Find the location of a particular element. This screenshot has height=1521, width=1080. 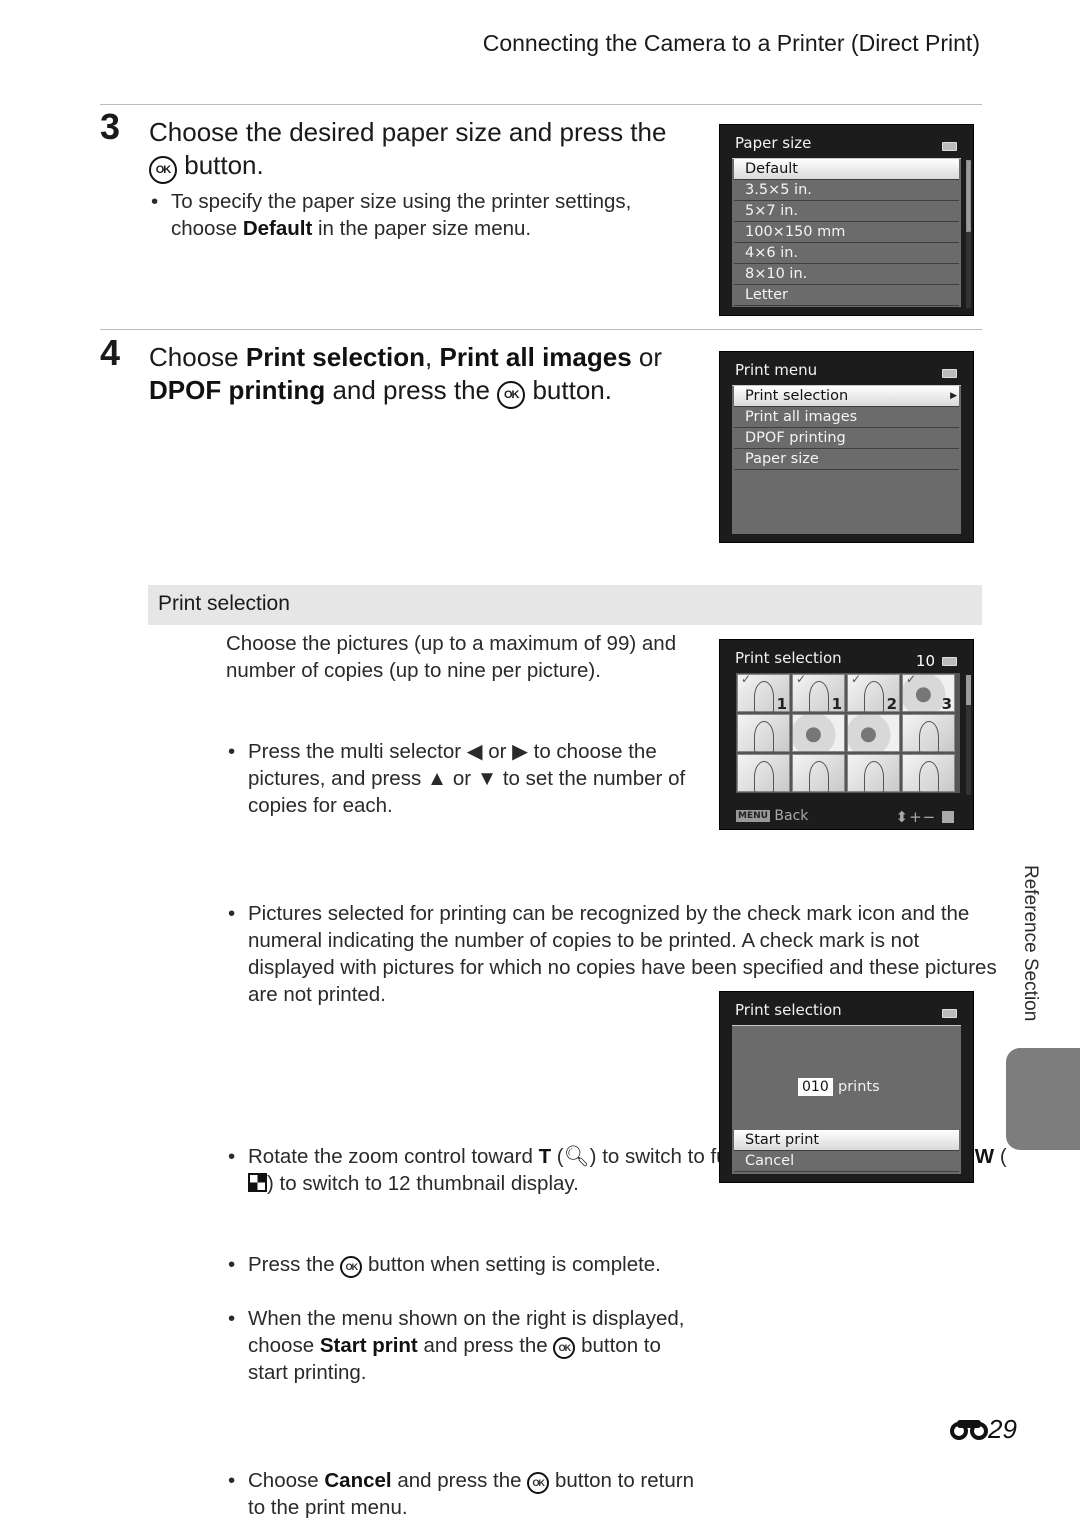

menu-item: Print all images is located at coordinates (846, 417).